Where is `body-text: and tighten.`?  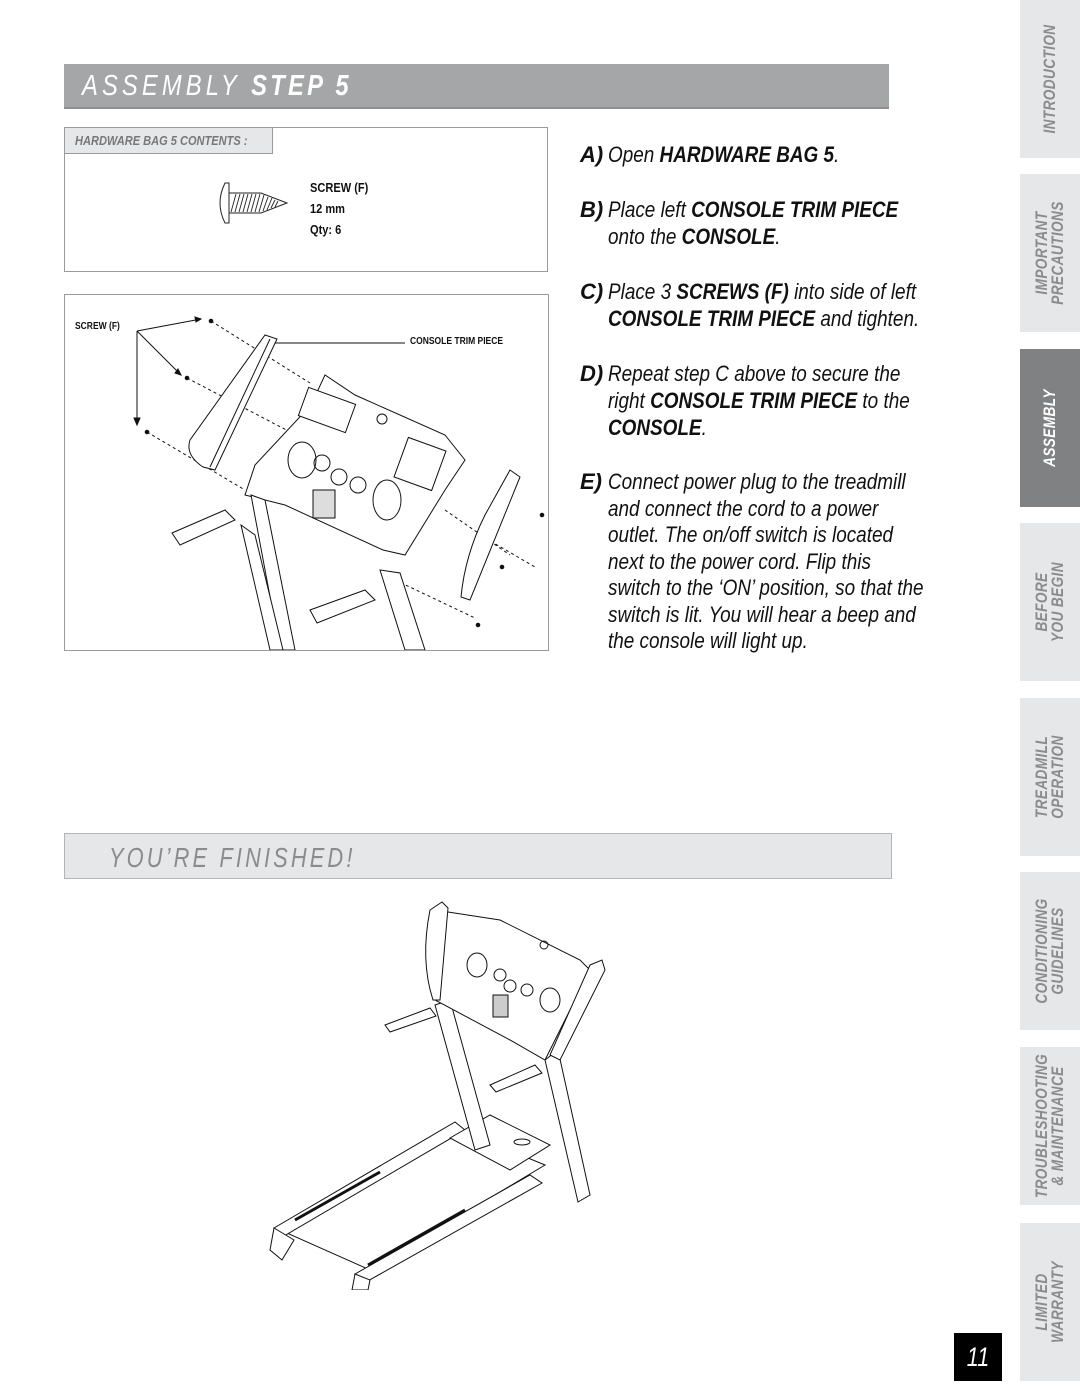 body-text: and tighten. is located at coordinates (867, 318).